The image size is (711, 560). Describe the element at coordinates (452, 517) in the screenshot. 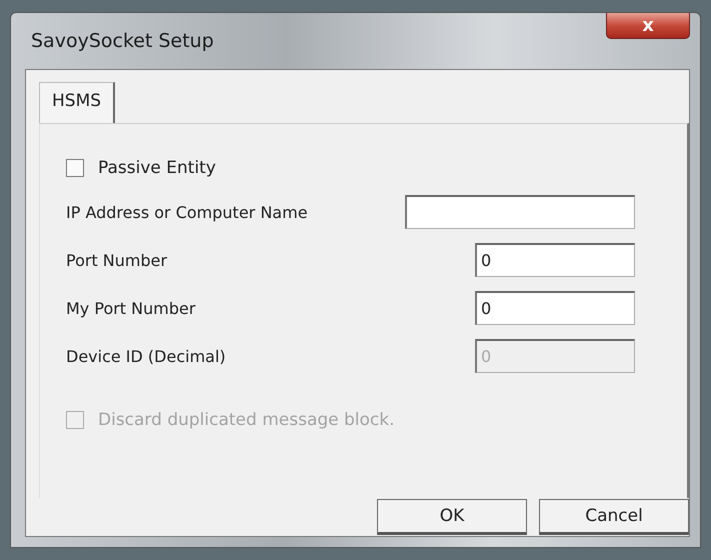

I see `dialog-button: OK` at that location.